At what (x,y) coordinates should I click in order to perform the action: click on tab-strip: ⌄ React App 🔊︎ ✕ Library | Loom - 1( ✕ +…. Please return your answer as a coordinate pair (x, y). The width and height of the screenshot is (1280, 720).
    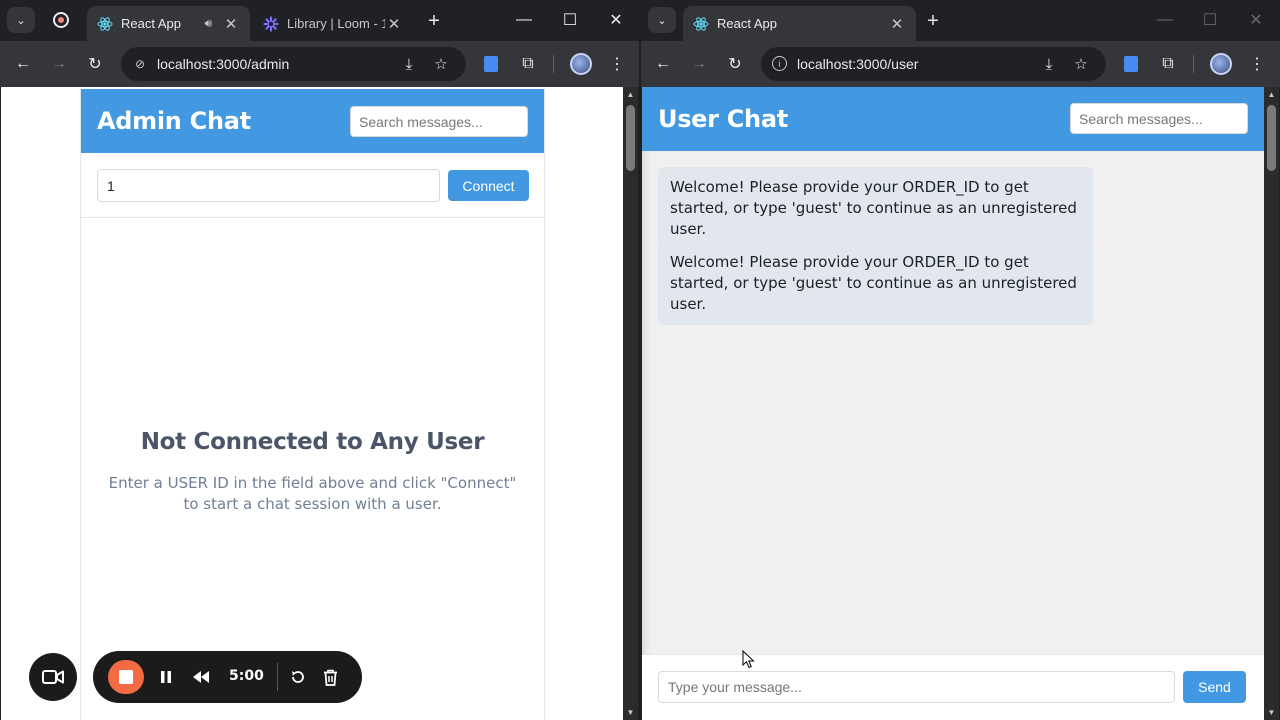
    Looking at the image, I should click on (319, 20).